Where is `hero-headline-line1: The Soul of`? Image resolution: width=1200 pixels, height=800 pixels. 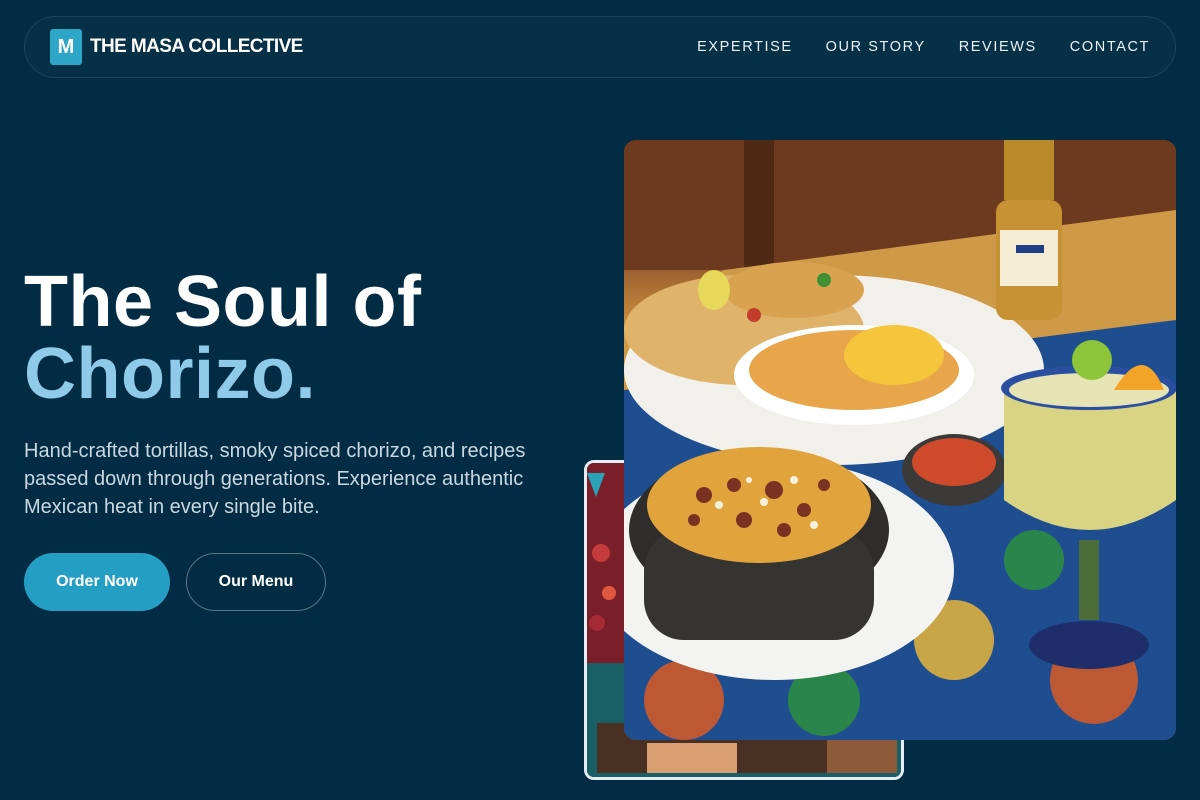
hero-headline-line1: The Soul of is located at coordinates (223, 302).